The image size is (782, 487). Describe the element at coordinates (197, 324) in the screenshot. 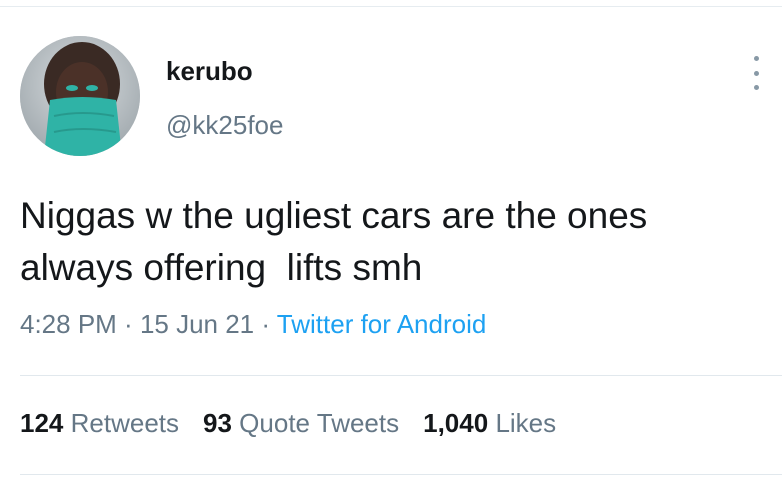

I see `tweet-date: 15 Jun 21` at that location.